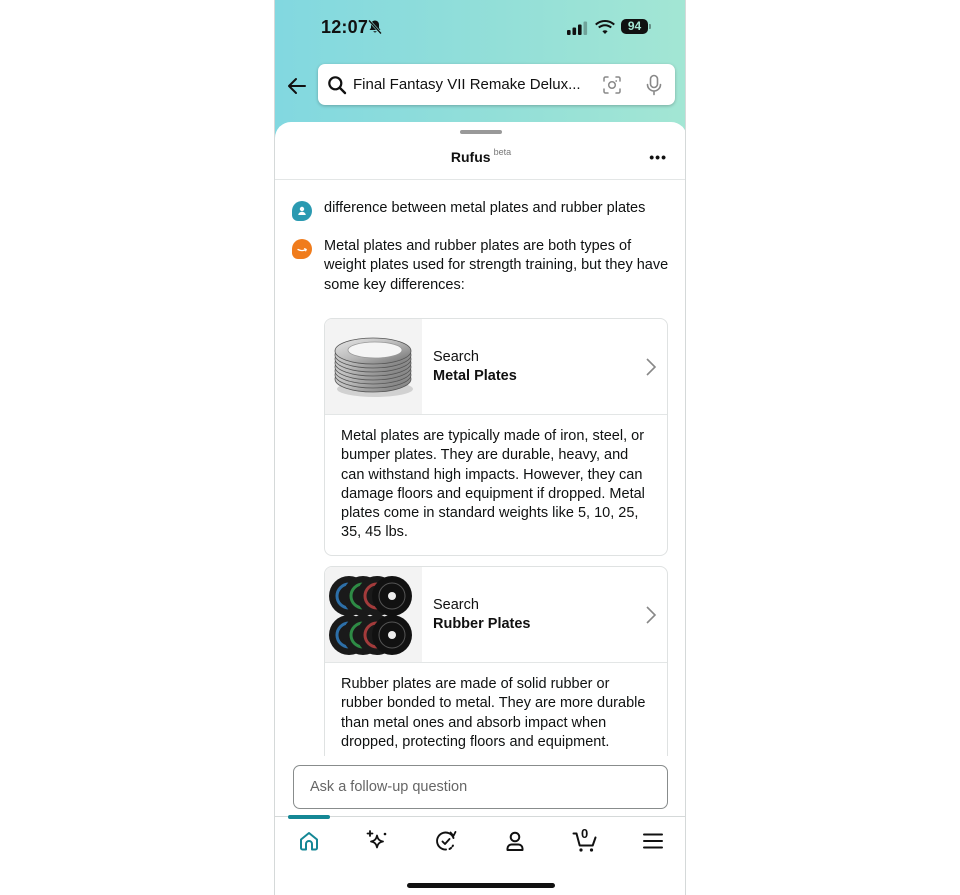 The height and width of the screenshot is (895, 960). I want to click on microphone-icon, so click(654, 85).